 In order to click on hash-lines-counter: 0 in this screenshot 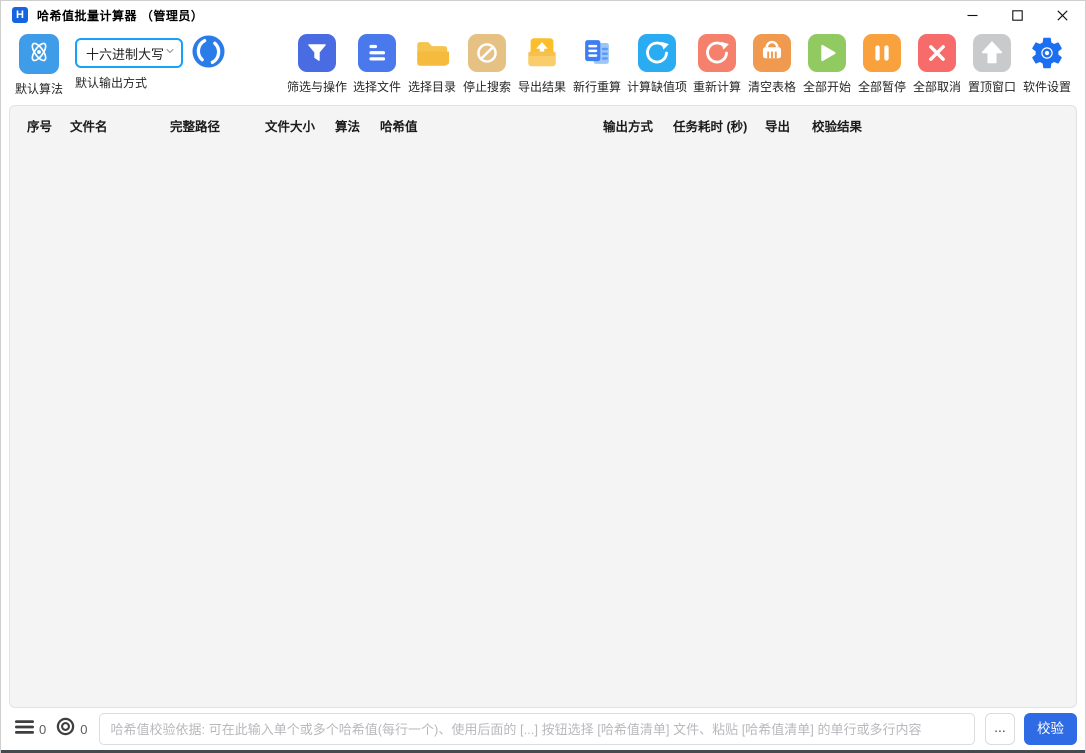, I will do `click(32, 729)`.